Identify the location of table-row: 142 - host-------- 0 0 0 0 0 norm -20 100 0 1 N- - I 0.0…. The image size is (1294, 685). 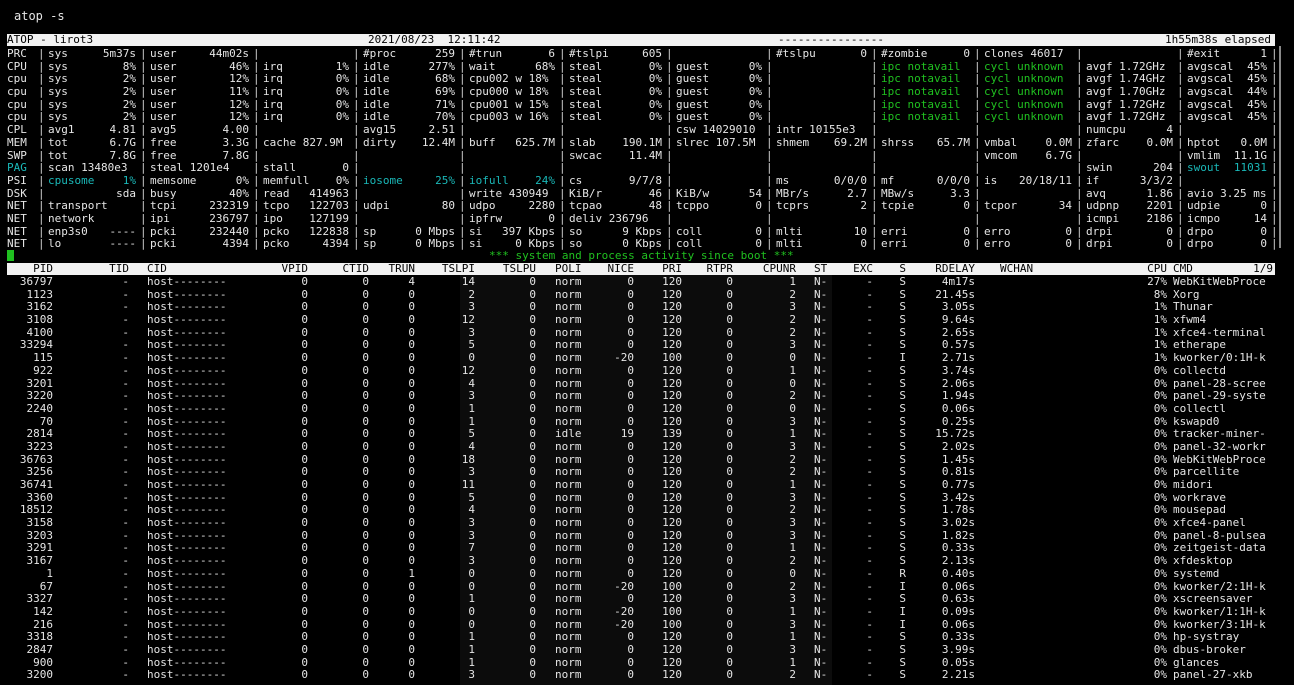
(641, 611).